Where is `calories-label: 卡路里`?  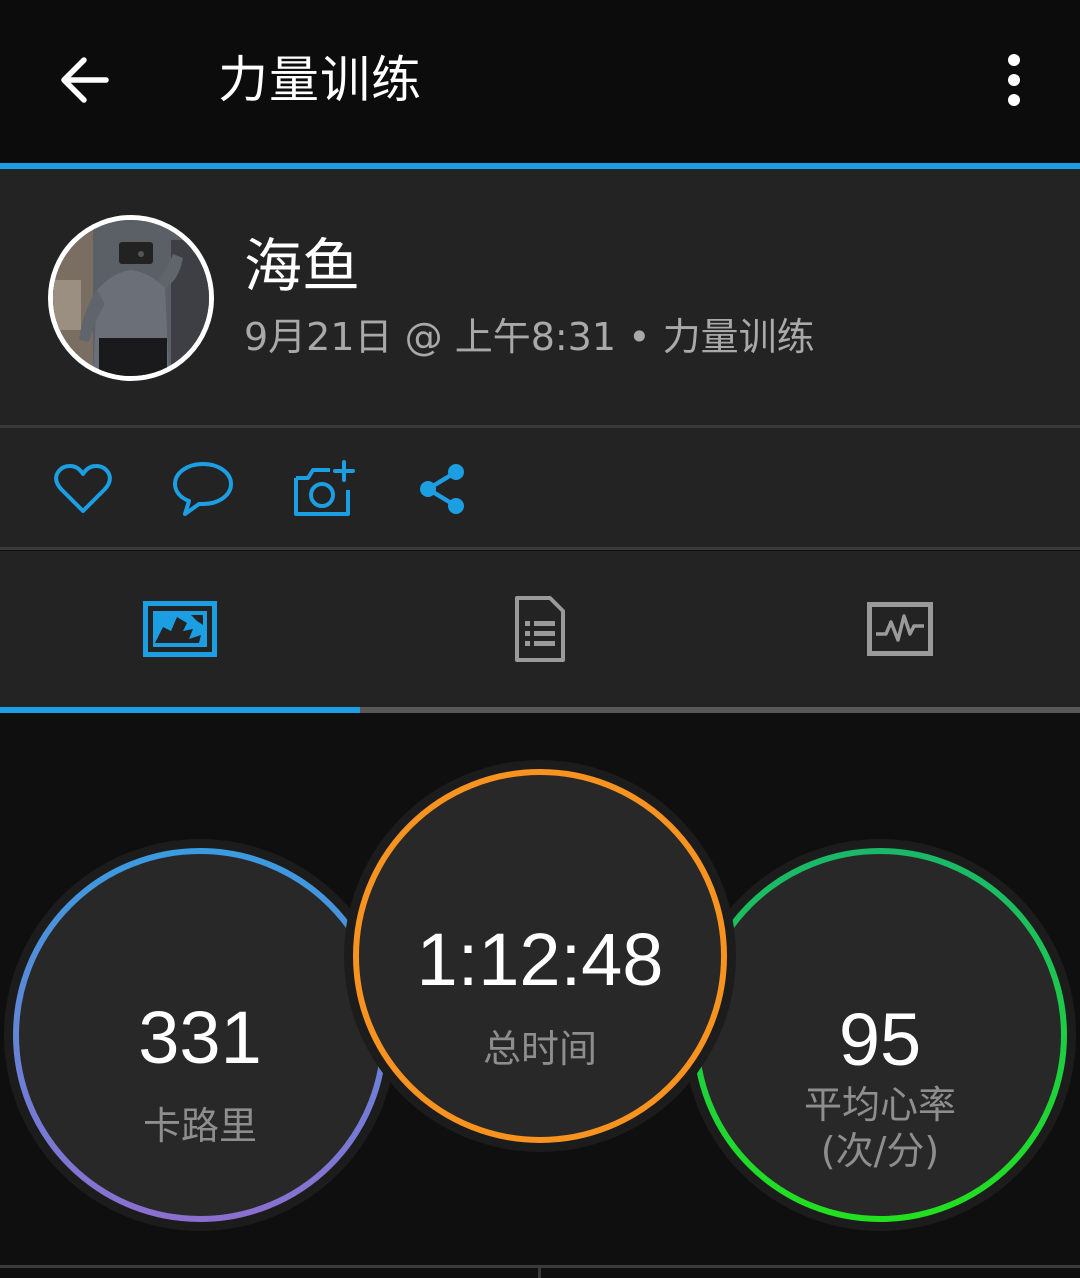 calories-label: 卡路里 is located at coordinates (199, 1126).